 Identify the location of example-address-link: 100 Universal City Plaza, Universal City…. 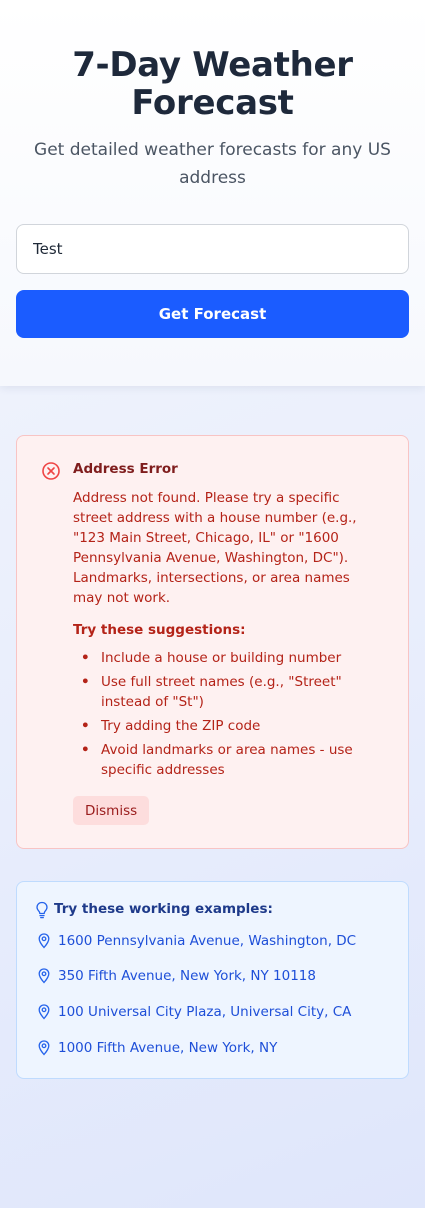
(217, 1012).